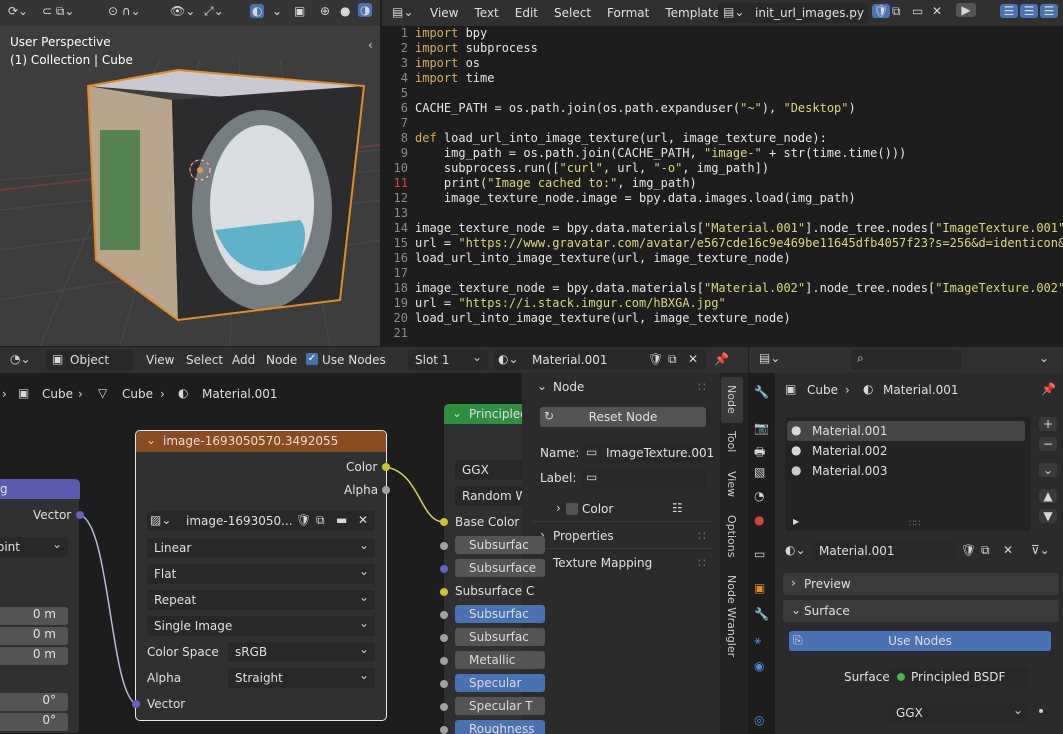 This screenshot has width=1063, height=734. I want to click on editor-type-icon: ▤⌄, so click(402, 12).